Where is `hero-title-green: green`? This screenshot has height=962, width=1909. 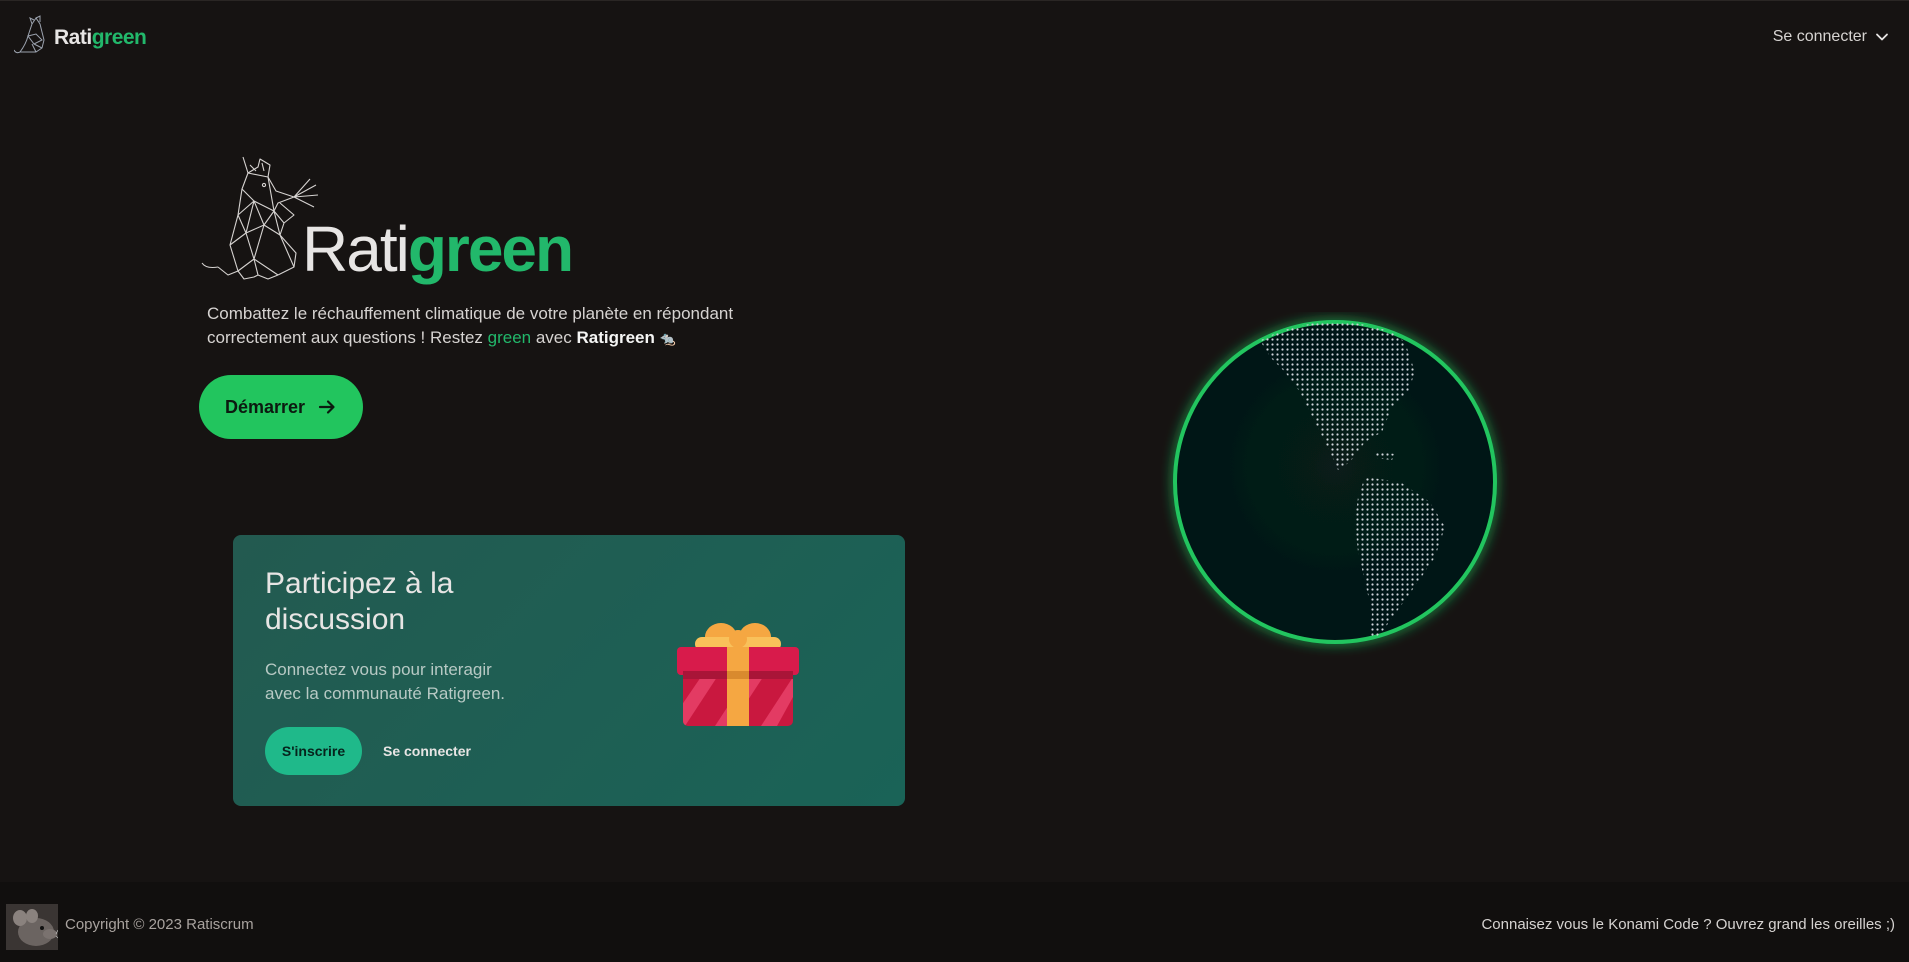
hero-title-green: green is located at coordinates (490, 249).